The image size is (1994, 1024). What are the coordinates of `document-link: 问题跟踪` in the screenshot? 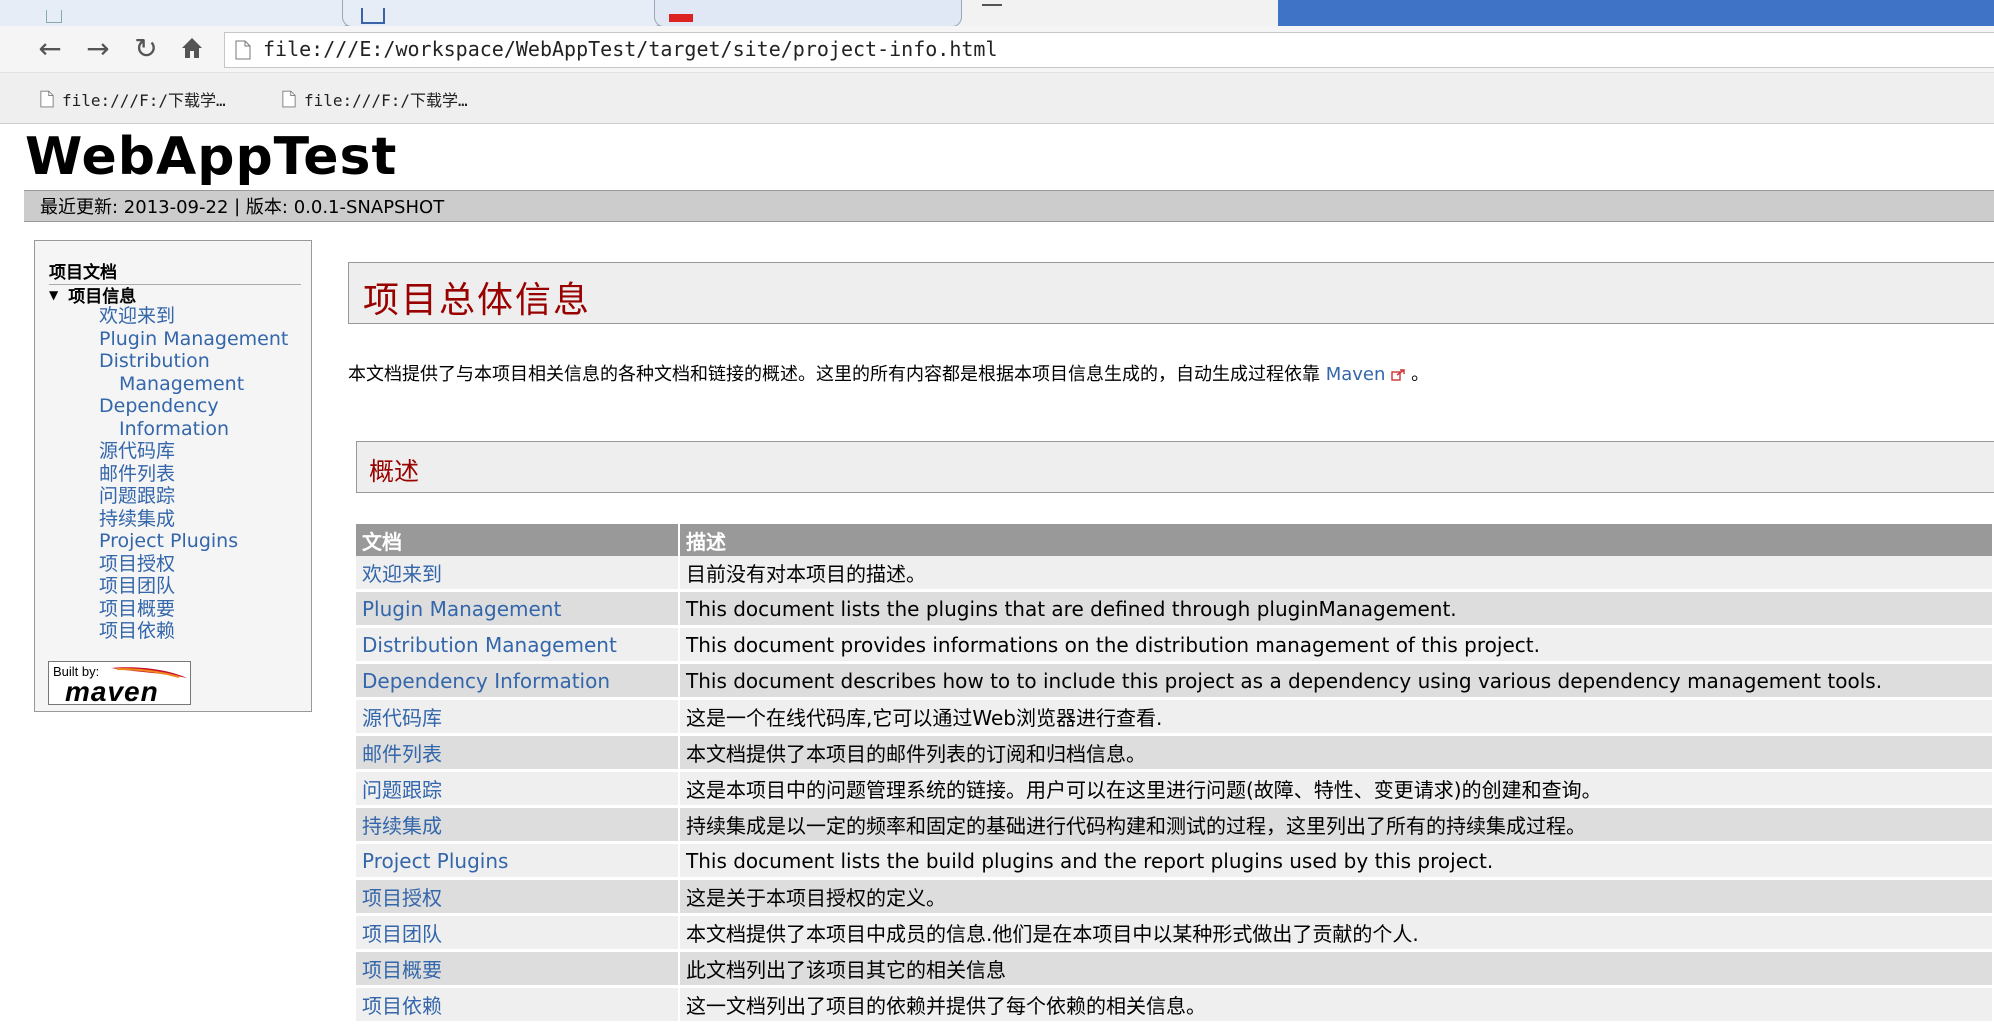 It's located at (402, 790).